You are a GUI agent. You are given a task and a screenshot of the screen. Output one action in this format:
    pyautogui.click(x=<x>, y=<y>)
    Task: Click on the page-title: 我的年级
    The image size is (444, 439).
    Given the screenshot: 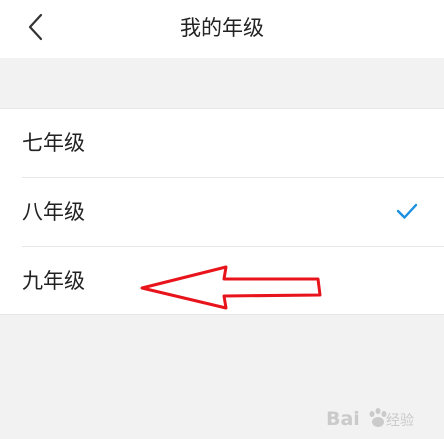 What is the action you would take?
    pyautogui.click(x=222, y=28)
    